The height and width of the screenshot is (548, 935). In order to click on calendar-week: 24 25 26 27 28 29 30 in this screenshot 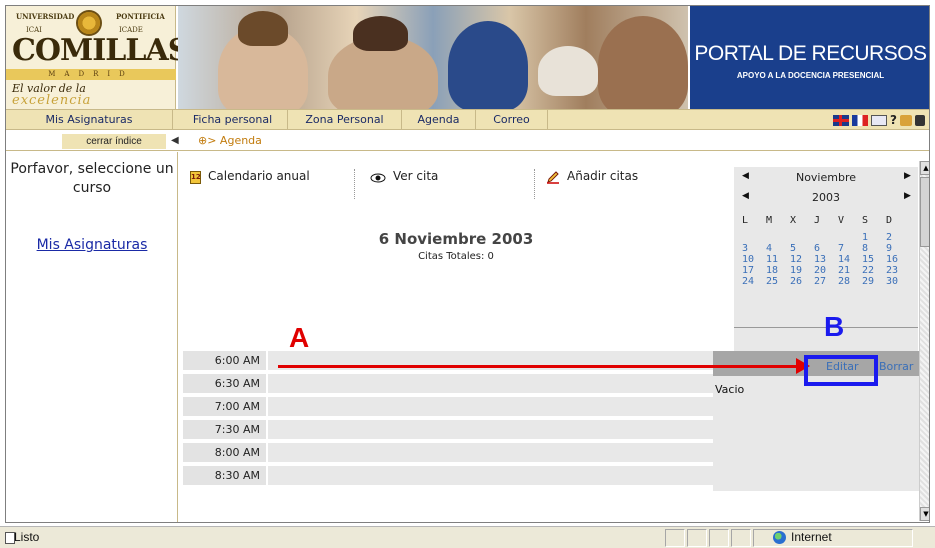, I will do `click(827, 281)`.